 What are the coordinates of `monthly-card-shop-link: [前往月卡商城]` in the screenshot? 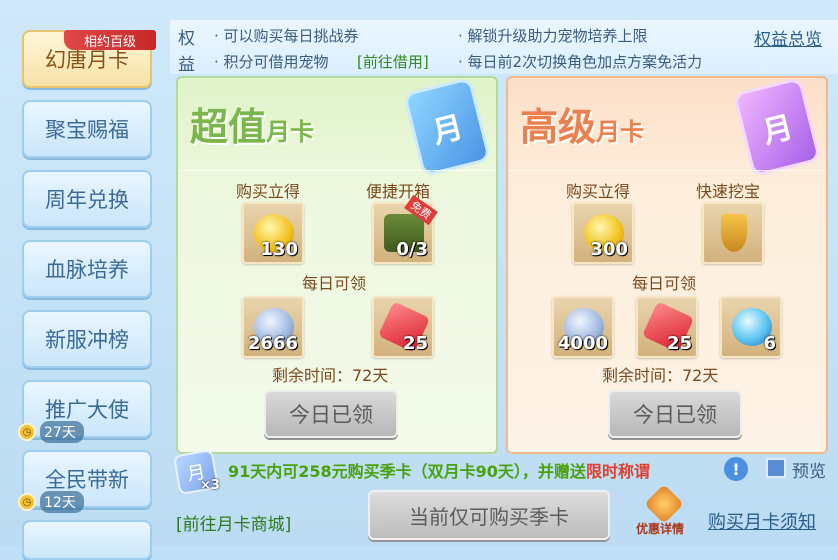 It's located at (233, 522).